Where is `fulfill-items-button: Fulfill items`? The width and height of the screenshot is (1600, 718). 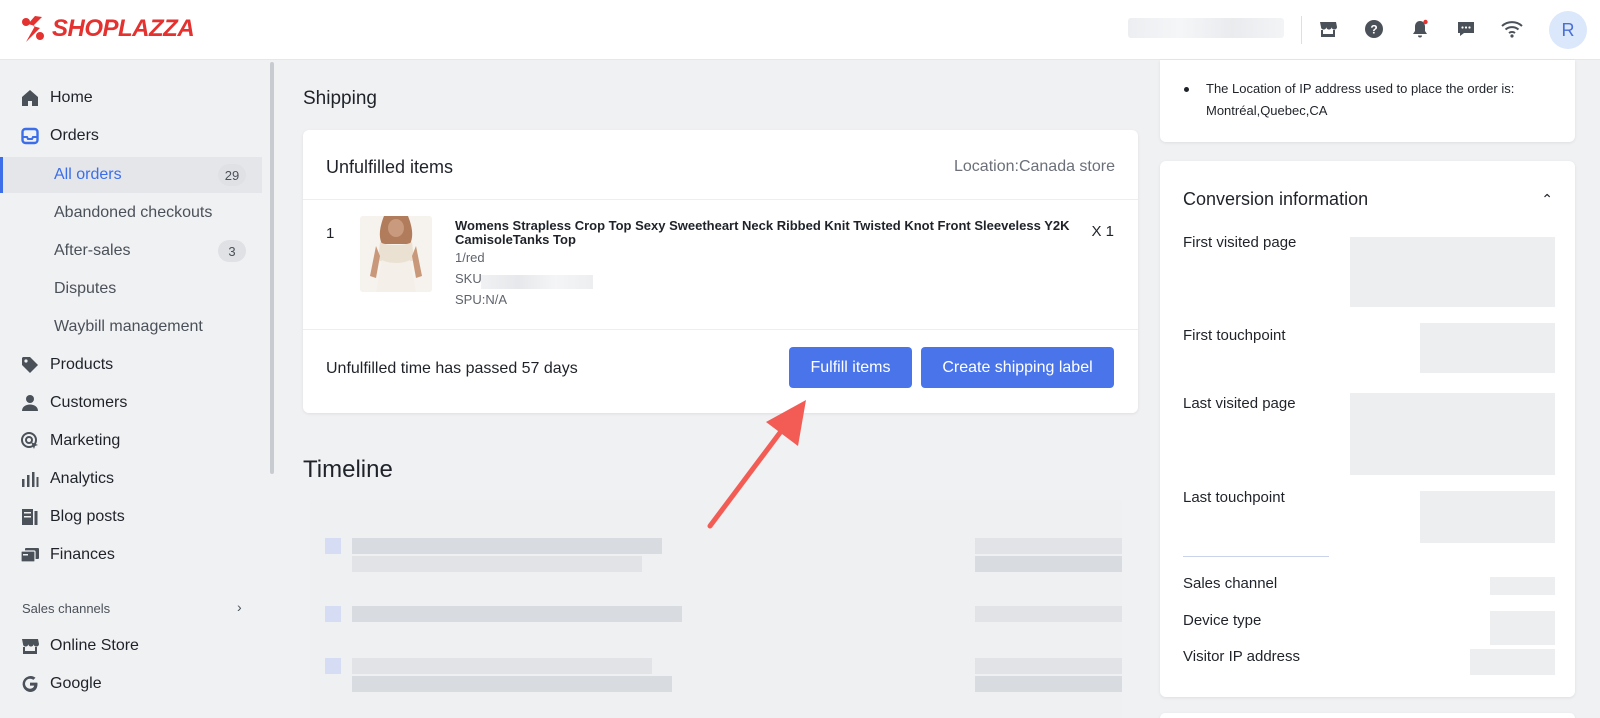 fulfill-items-button: Fulfill items is located at coordinates (850, 367).